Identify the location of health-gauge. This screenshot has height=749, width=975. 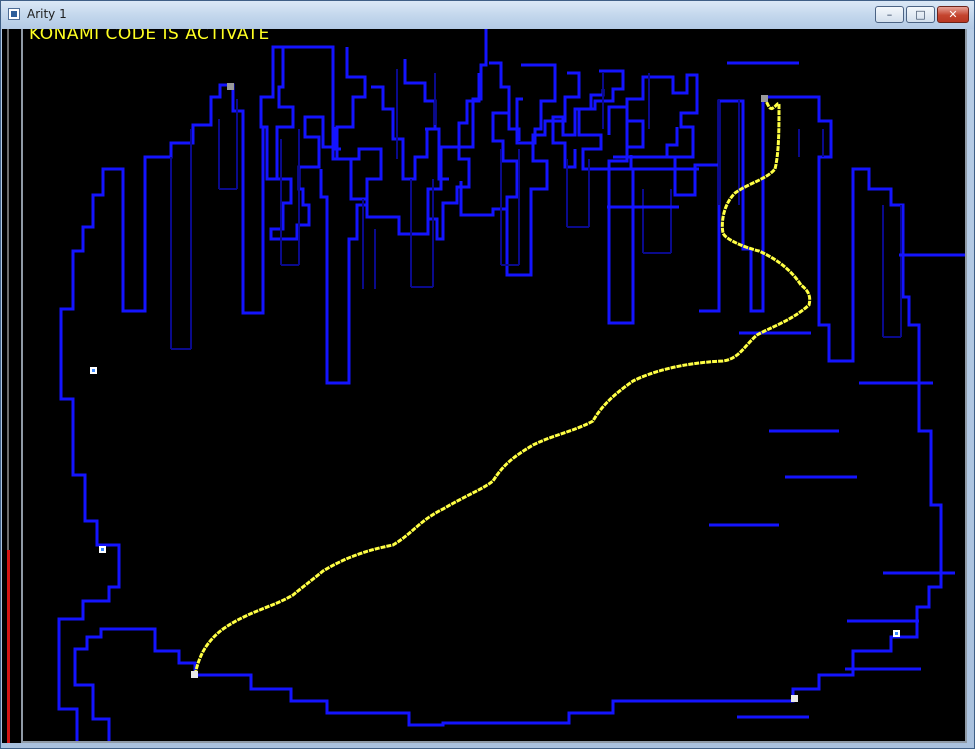
(11, 386).